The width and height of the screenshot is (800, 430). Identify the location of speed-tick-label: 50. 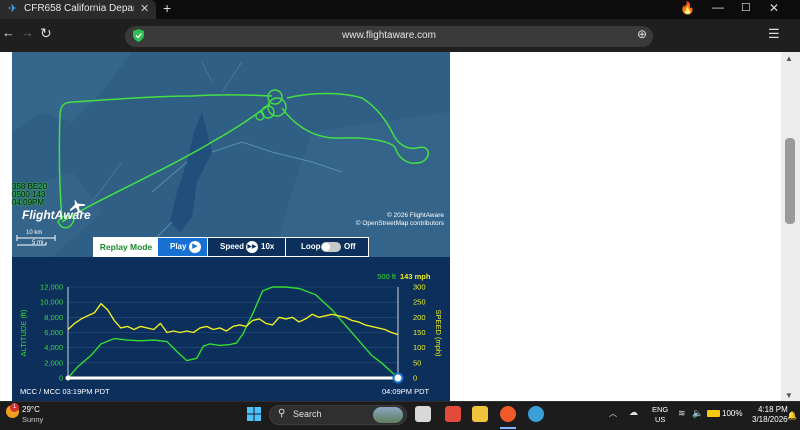
(417, 362).